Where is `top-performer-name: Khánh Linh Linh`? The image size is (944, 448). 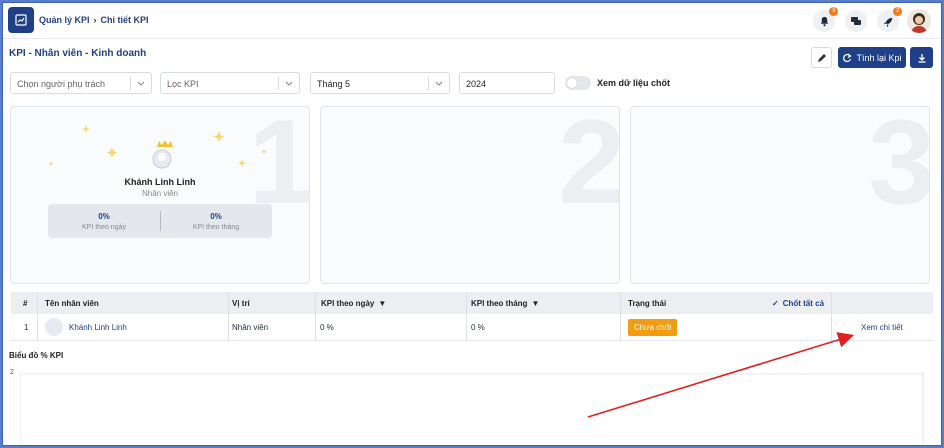 top-performer-name: Khánh Linh Linh is located at coordinates (160, 182).